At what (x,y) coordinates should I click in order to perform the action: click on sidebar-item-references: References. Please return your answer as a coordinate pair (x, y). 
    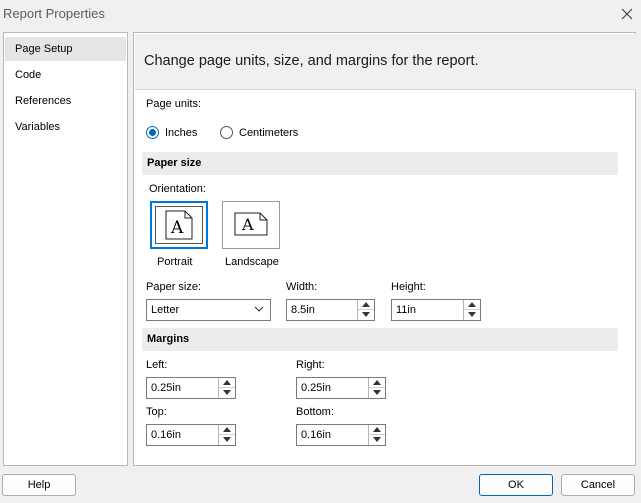
    Looking at the image, I should click on (65, 101).